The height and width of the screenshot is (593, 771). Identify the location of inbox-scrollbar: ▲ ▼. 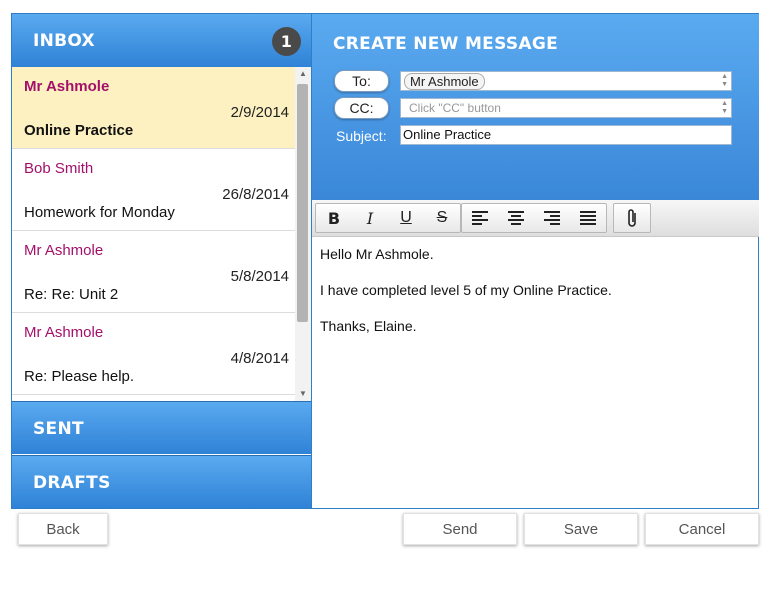
(303, 234).